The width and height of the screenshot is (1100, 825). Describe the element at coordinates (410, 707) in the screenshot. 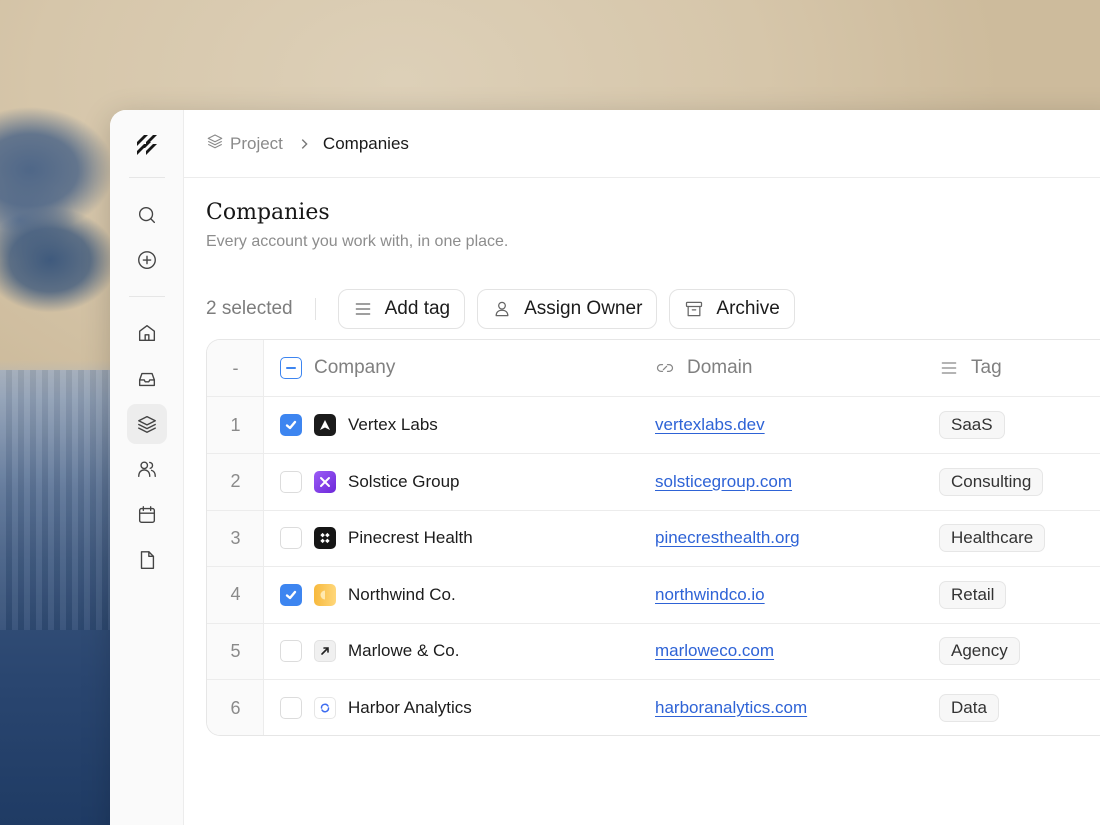

I see `company-name: Harbor Analytics` at that location.